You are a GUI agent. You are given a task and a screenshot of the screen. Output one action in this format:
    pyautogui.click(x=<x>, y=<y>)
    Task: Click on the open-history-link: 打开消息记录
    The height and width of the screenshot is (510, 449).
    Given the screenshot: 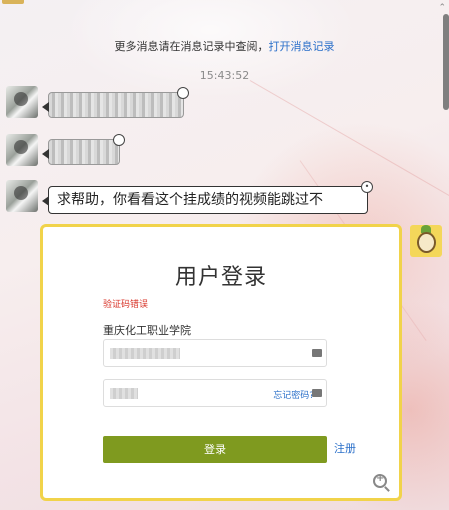 What is the action you would take?
    pyautogui.click(x=302, y=46)
    